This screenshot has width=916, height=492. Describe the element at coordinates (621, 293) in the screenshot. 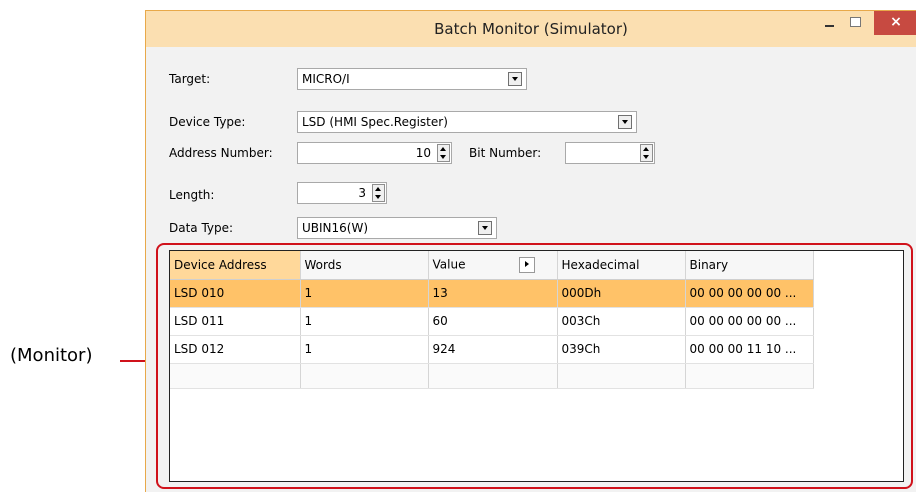

I see `cell-hexadecimal: 000Dh` at that location.